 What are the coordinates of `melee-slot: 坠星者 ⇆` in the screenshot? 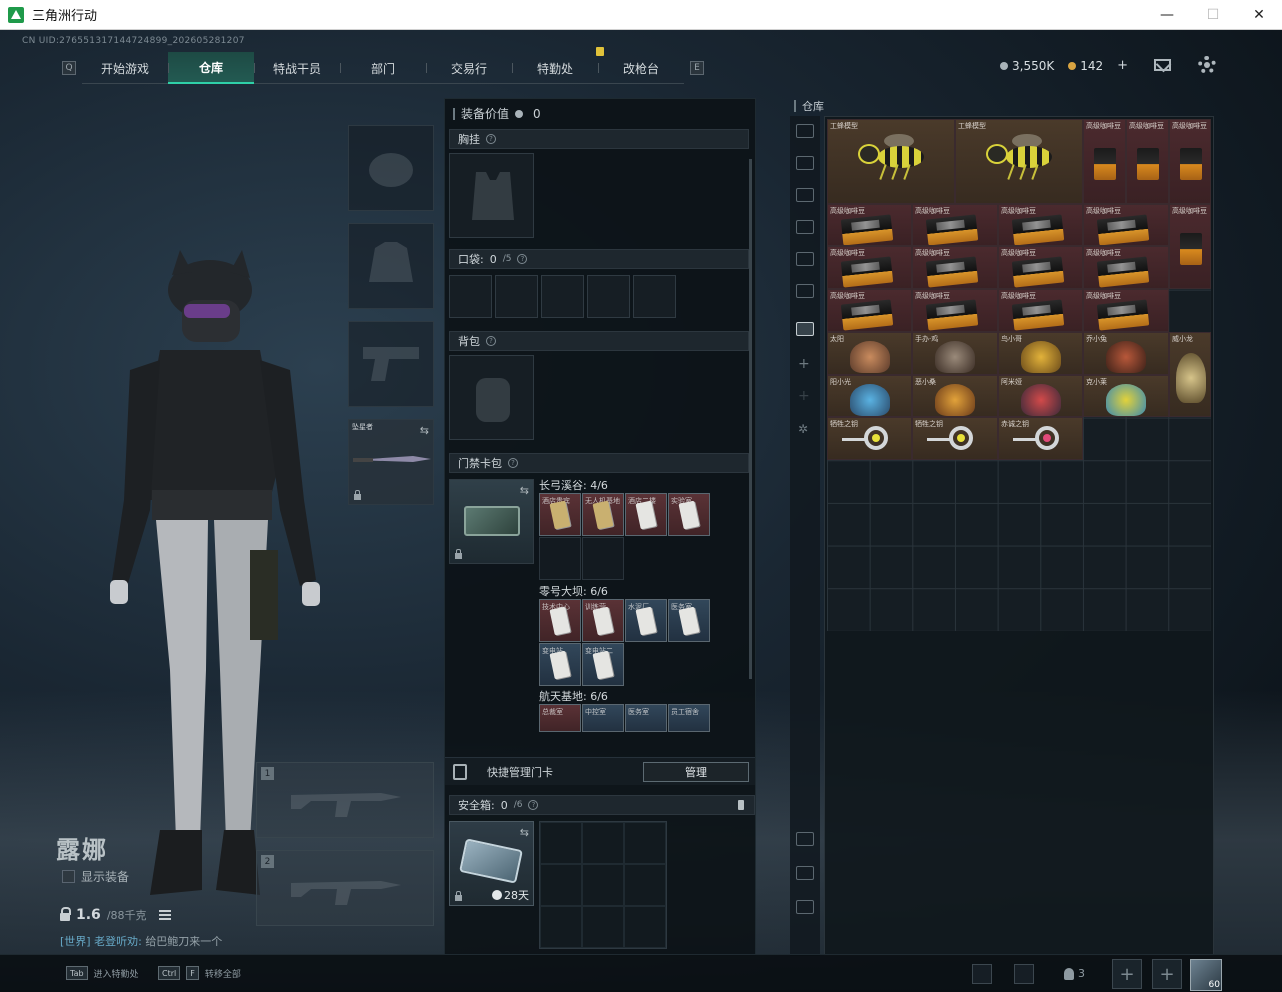 It's located at (391, 462).